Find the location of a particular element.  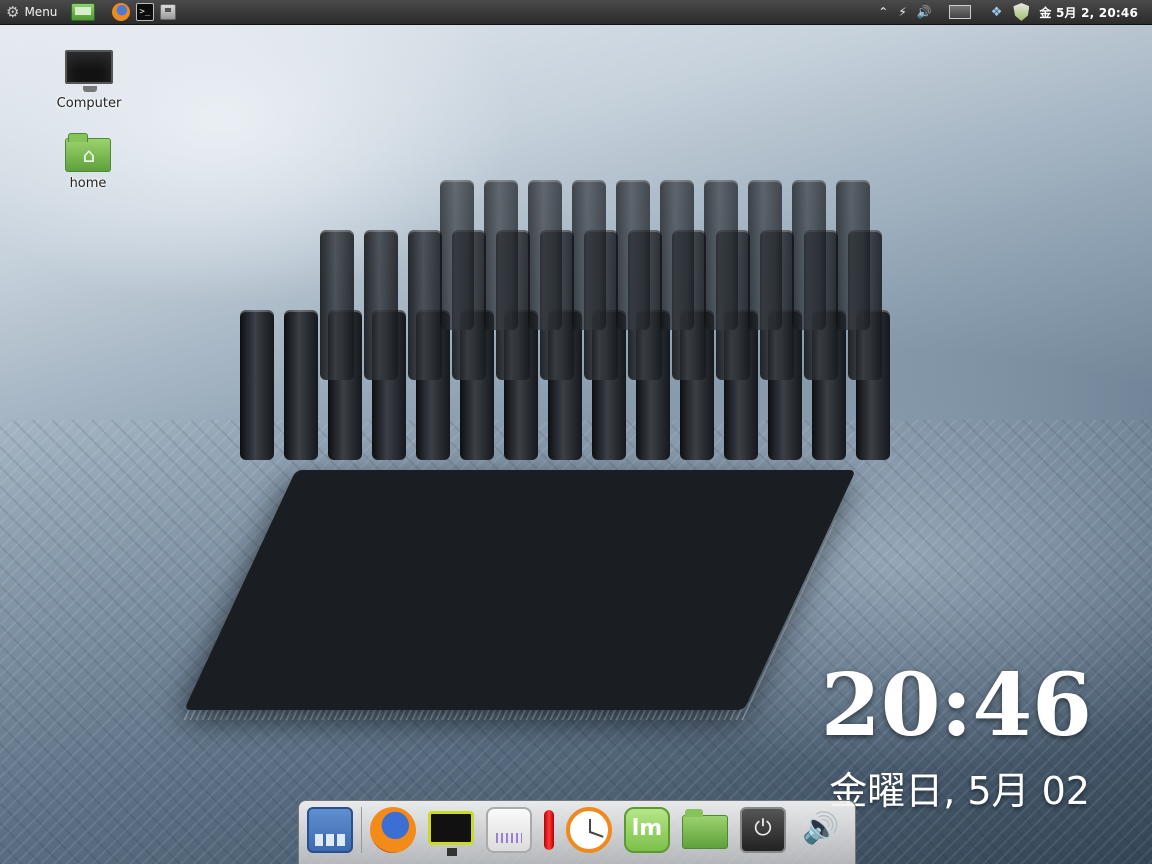

system-tray: ⌃ ⚡ 🔊 ❖ 金 5月 2, 20:46 is located at coordinates (1012, 12).